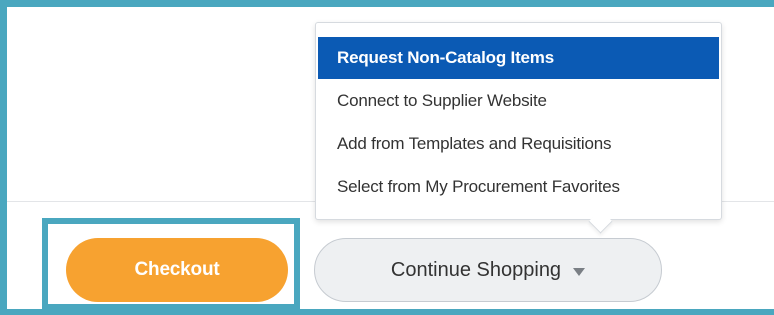 This screenshot has width=774, height=315. I want to click on menu-item-add-from-templates: Add from Templates and Requisitions, so click(518, 143).